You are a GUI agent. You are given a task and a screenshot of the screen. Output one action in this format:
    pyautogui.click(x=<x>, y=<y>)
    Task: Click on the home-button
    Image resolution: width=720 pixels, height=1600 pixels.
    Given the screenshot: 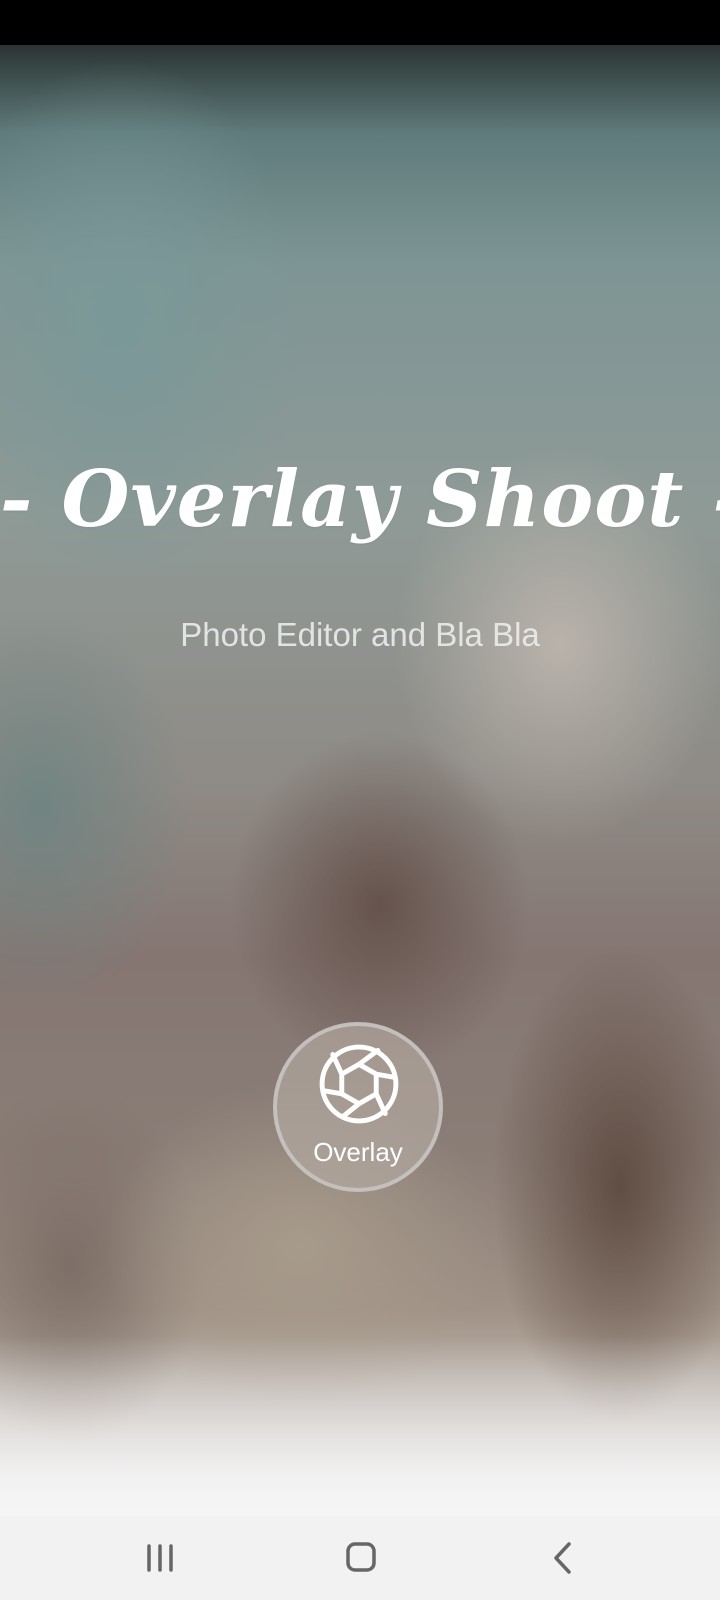 What is the action you would take?
    pyautogui.click(x=361, y=1558)
    